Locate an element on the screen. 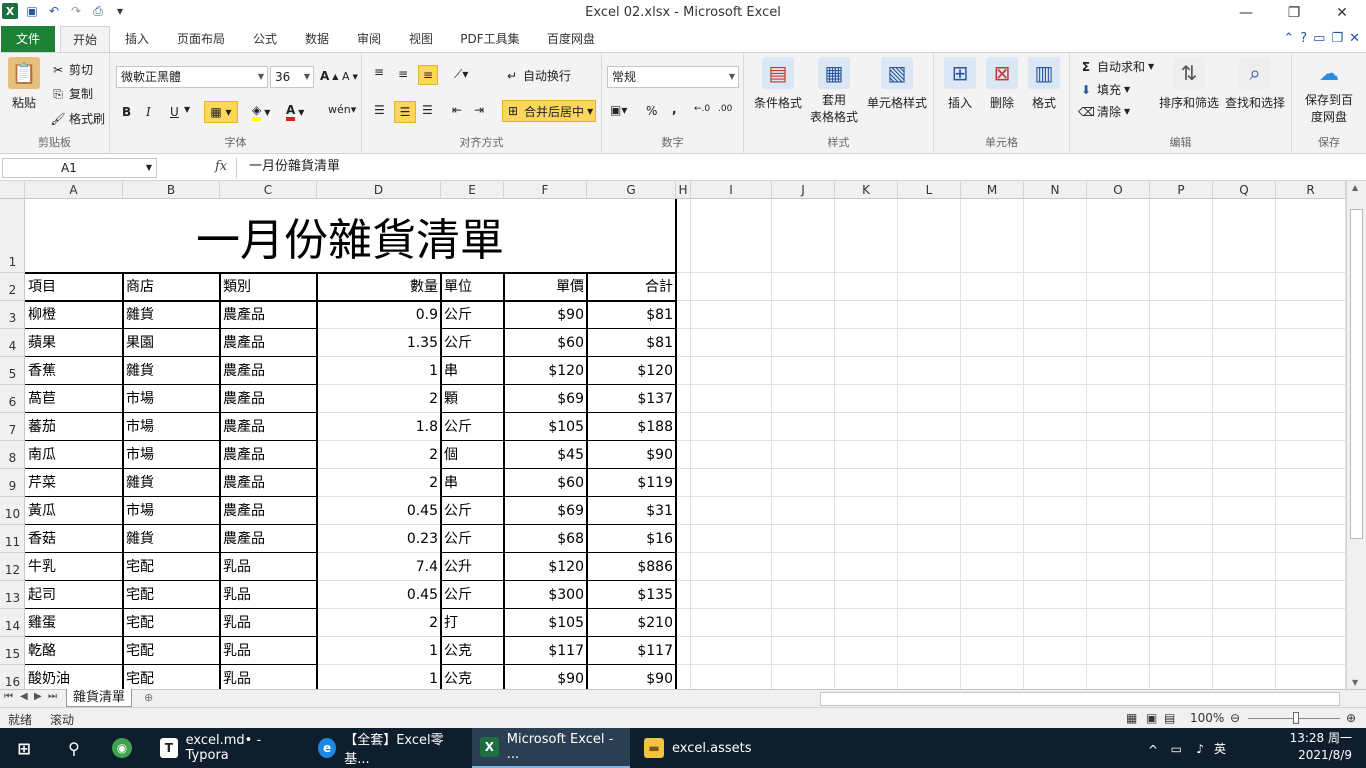 The image size is (1366, 768). zoom-out-icon: ⊖ is located at coordinates (1235, 718).